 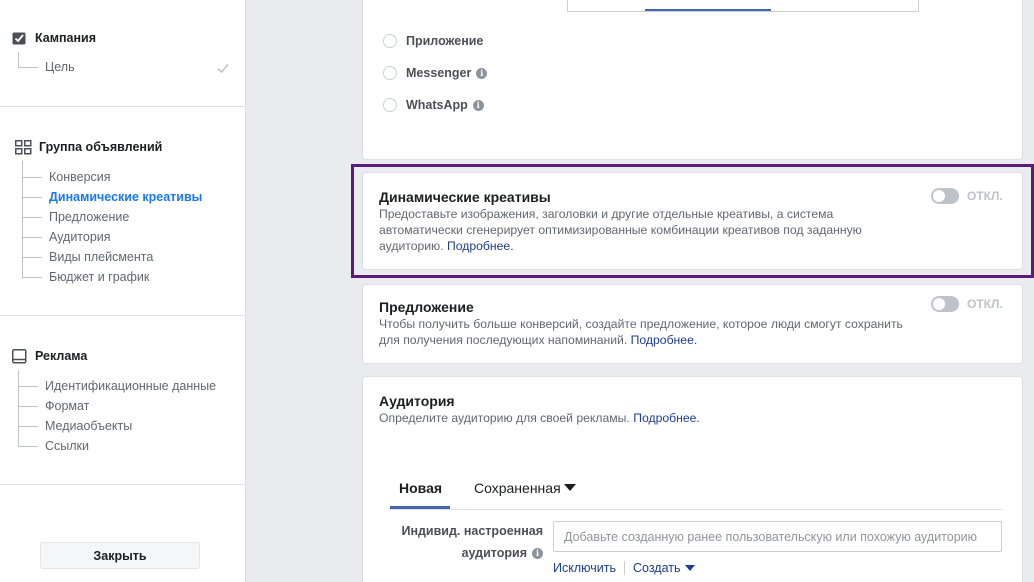 I want to click on grid-icon, so click(x=23, y=147).